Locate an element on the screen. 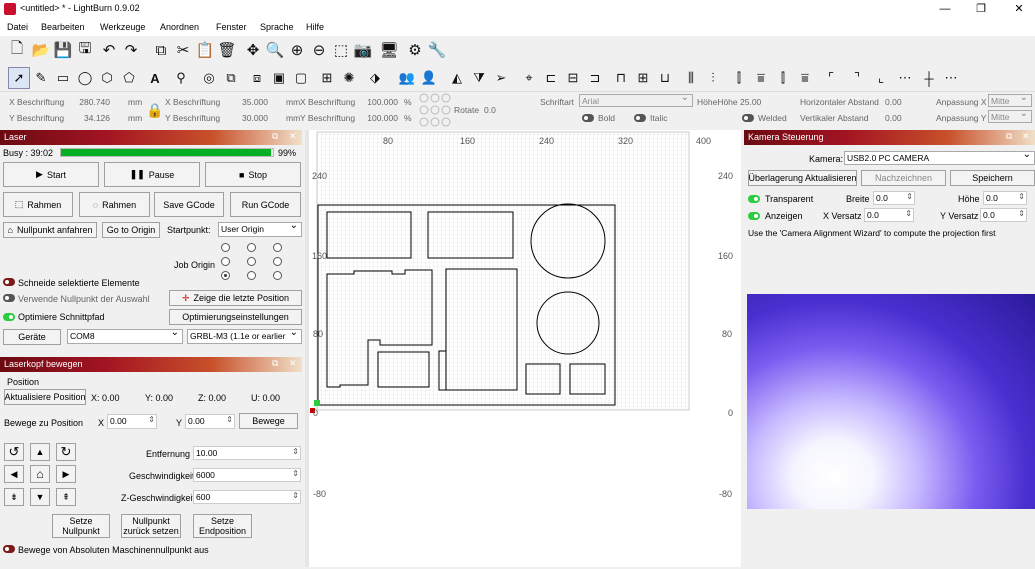  send-icon: ➢ is located at coordinates (501, 78).